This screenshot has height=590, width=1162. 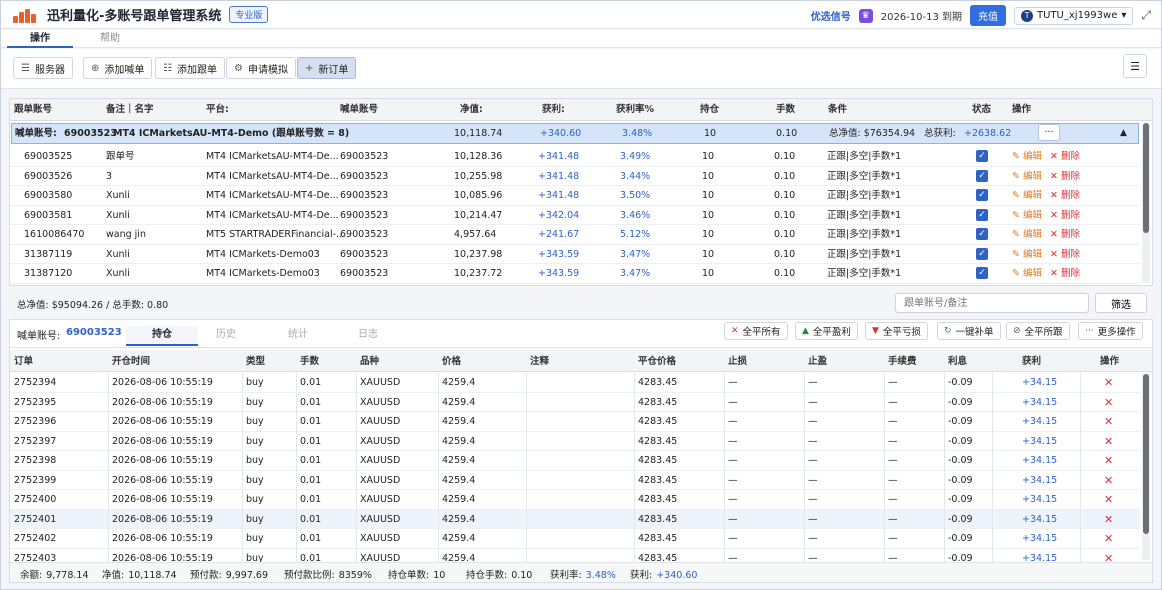 I want to click on lower-scrollbar, so click(x=1146, y=467).